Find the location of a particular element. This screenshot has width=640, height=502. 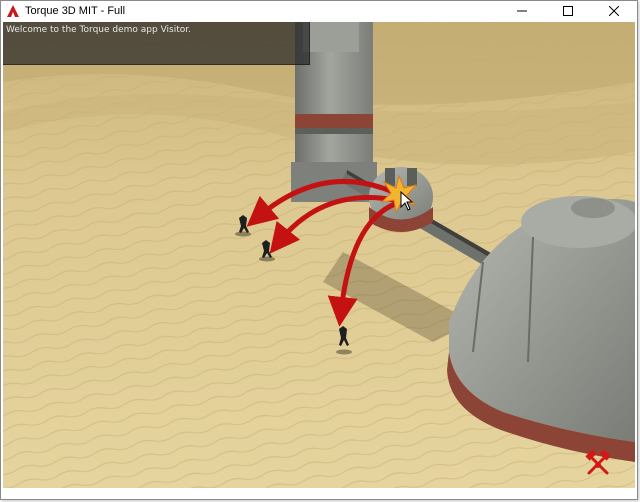

maximize-button is located at coordinates (568, 11).